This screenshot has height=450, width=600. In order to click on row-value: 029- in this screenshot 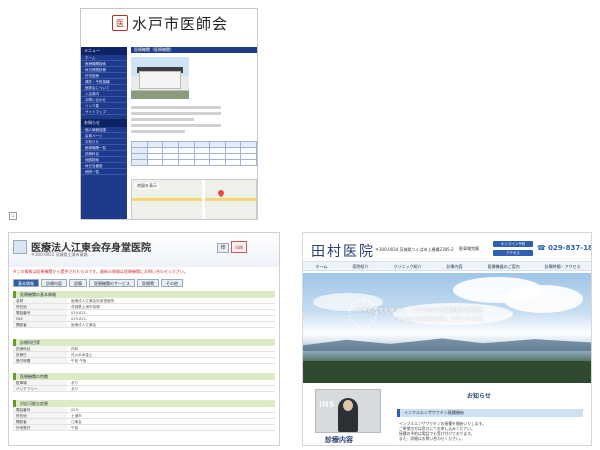, I will do `click(75, 410)`.